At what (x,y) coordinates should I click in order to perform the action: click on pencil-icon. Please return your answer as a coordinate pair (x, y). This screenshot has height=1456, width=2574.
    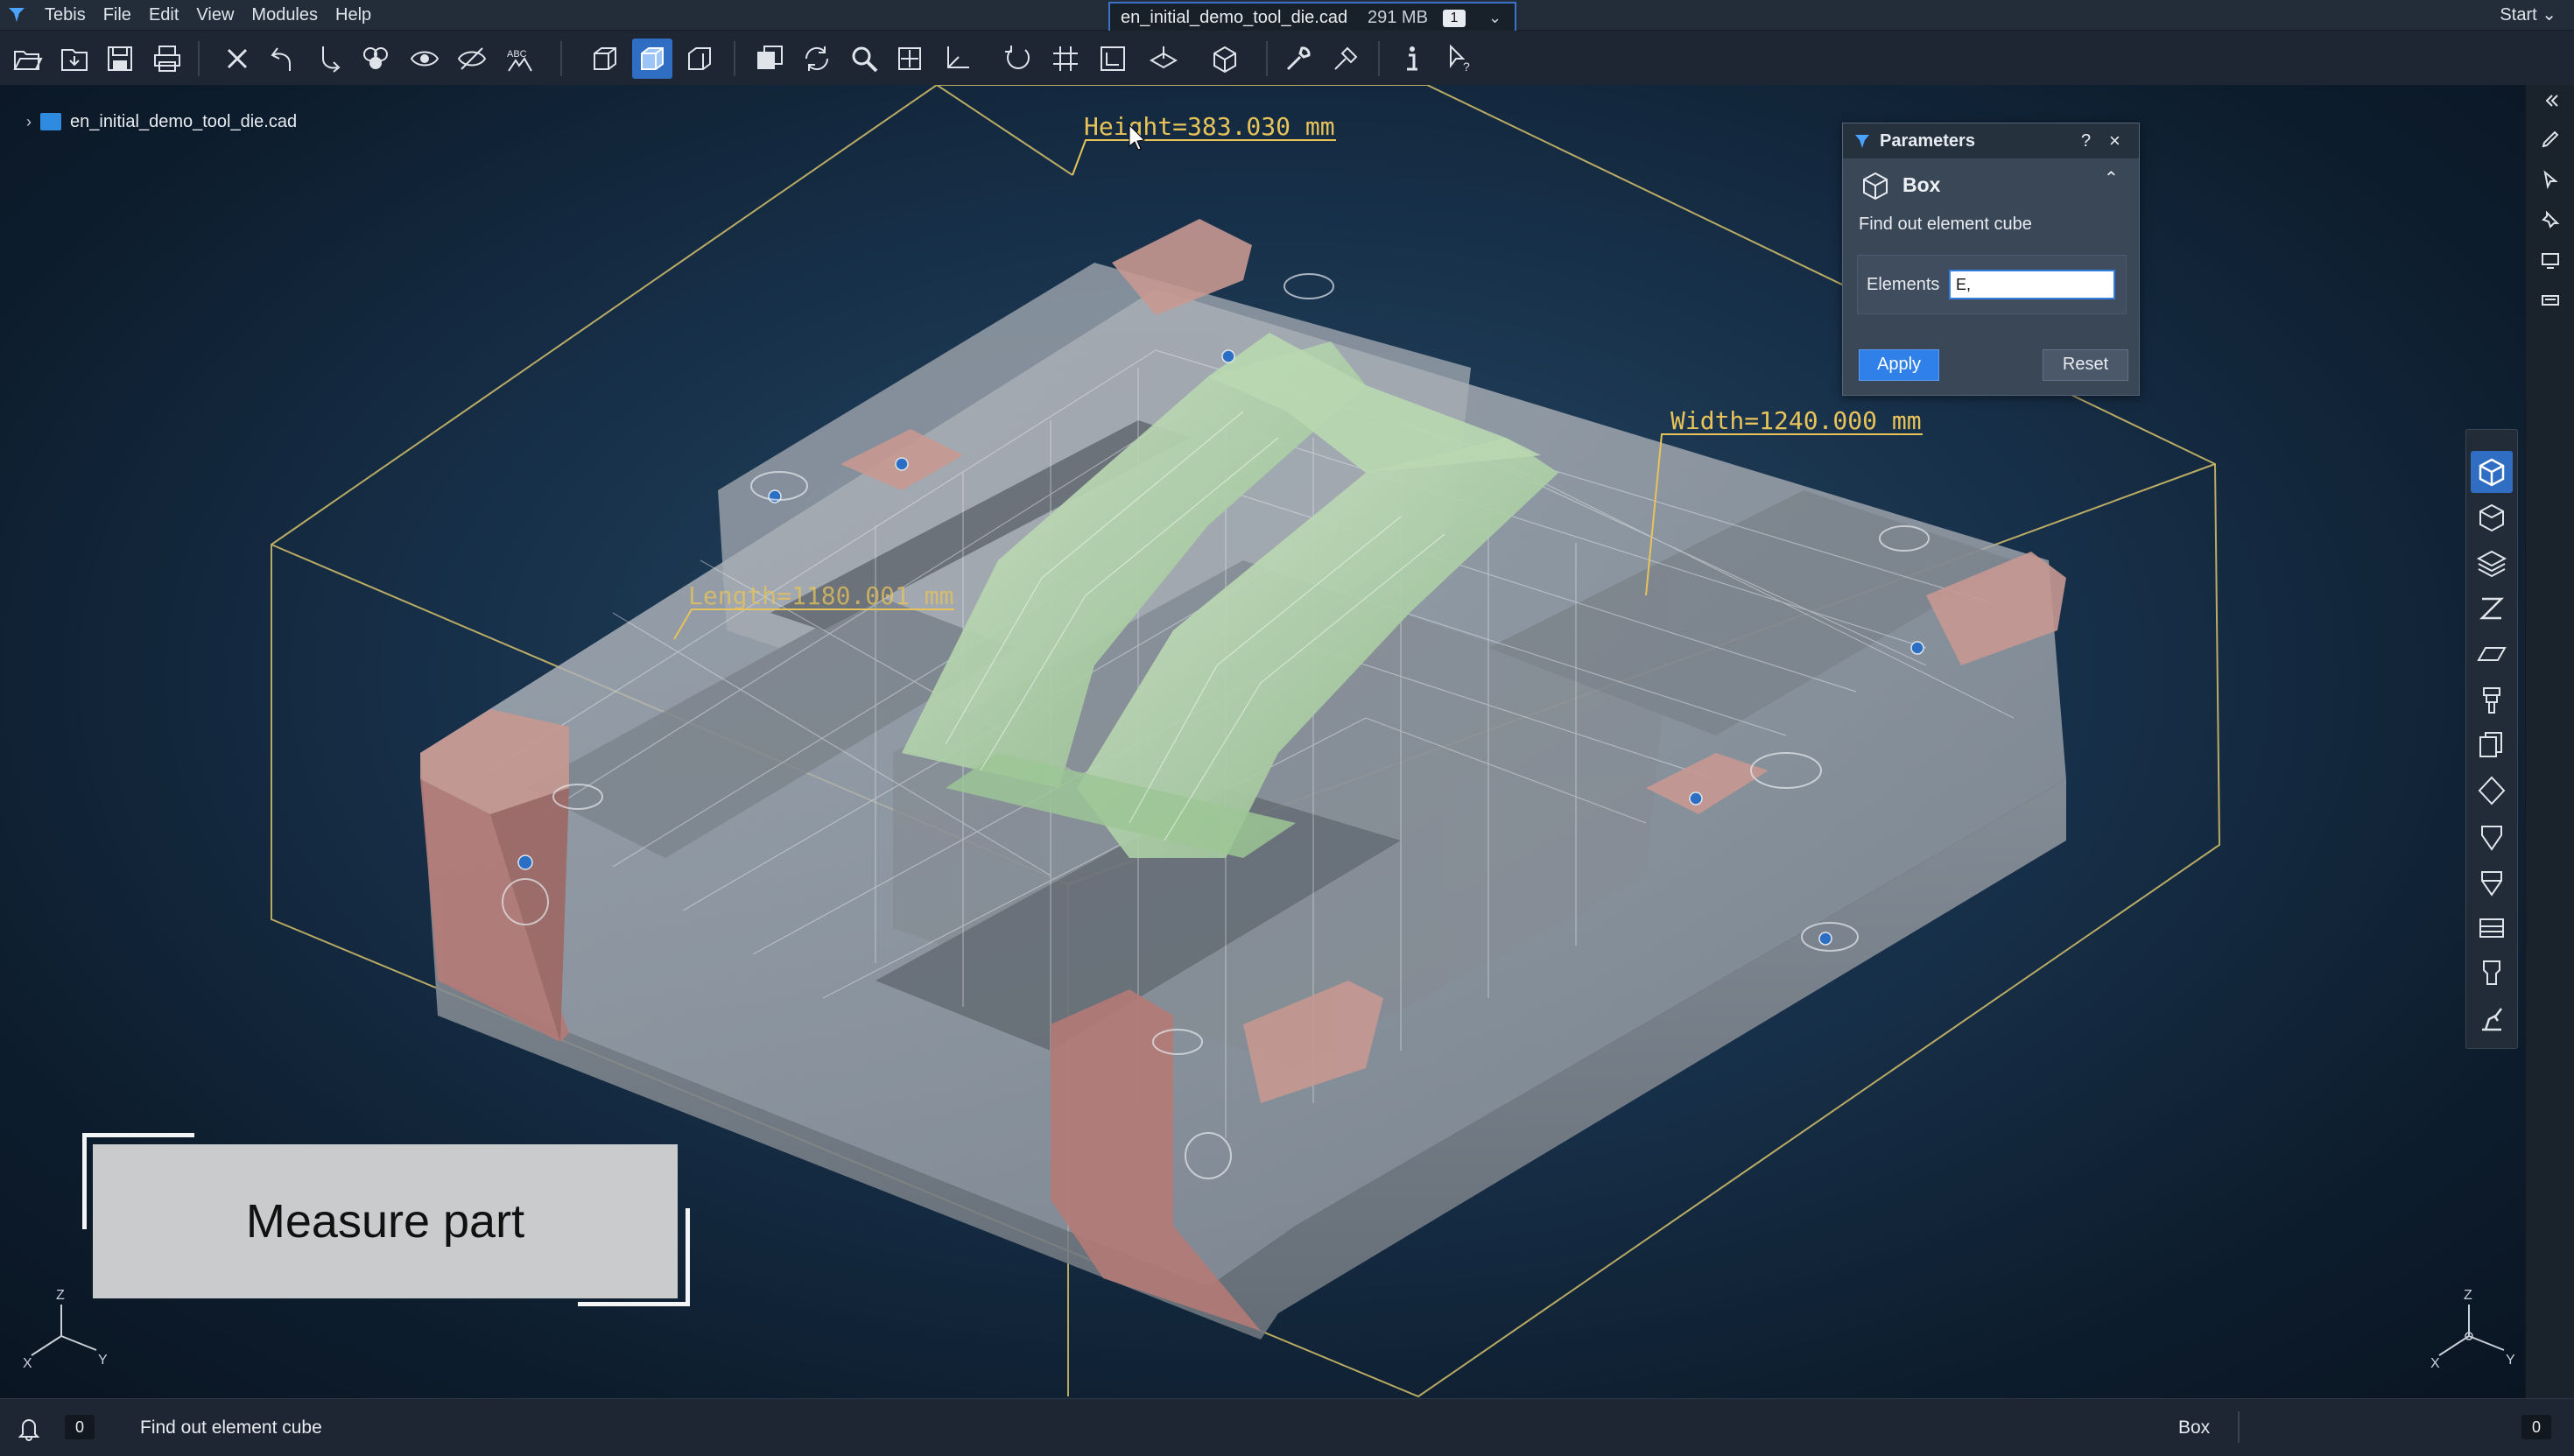
    Looking at the image, I should click on (2550, 139).